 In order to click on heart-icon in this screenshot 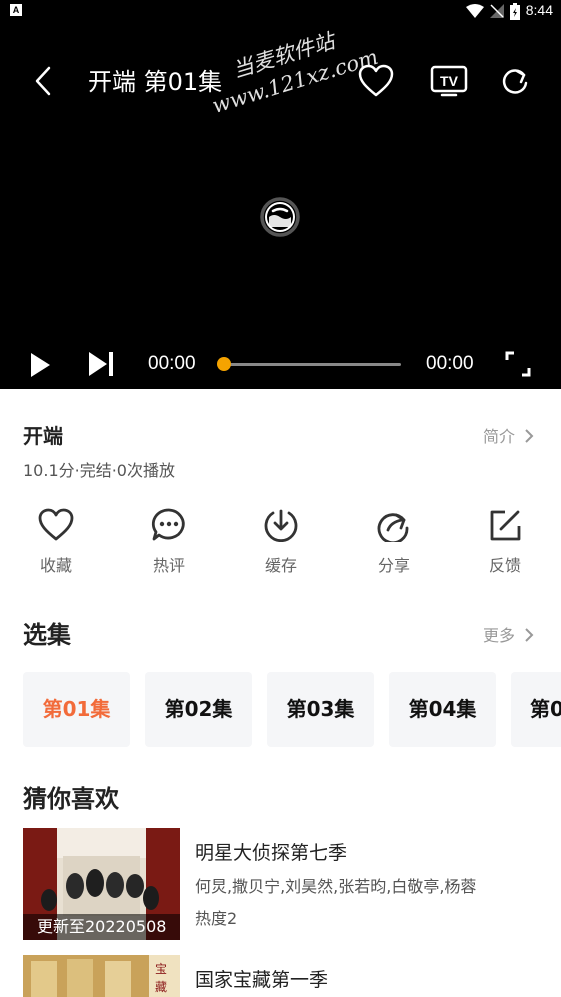, I will do `click(56, 524)`.